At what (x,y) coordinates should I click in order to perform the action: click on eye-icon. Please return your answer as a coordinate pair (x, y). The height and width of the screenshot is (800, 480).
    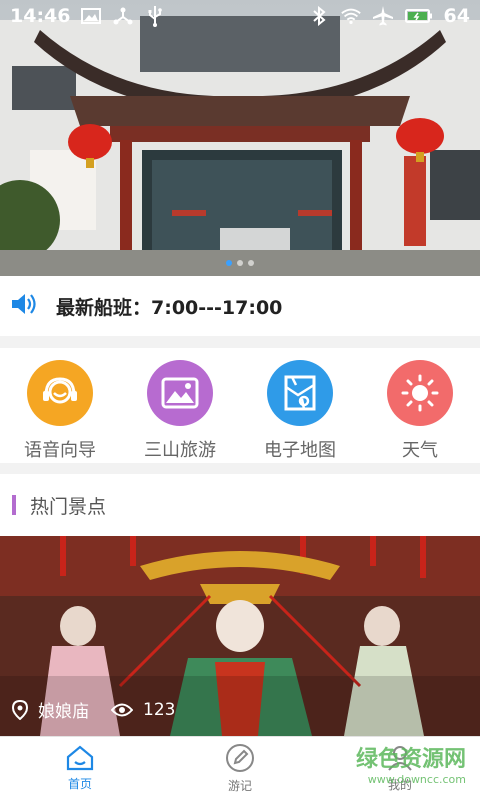
    Looking at the image, I should click on (122, 709).